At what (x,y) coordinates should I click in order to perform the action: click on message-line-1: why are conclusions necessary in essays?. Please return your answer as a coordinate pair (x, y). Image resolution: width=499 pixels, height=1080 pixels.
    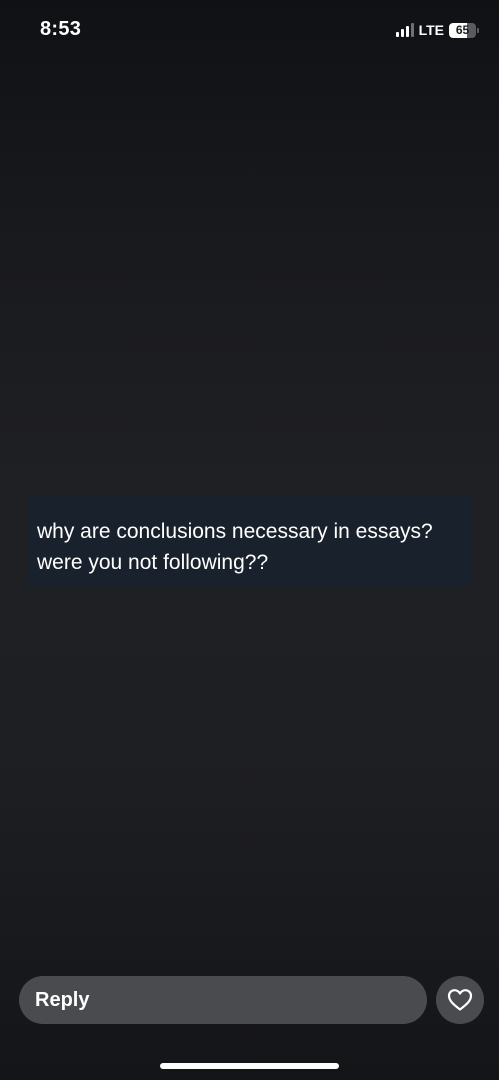
    Looking at the image, I should click on (235, 531).